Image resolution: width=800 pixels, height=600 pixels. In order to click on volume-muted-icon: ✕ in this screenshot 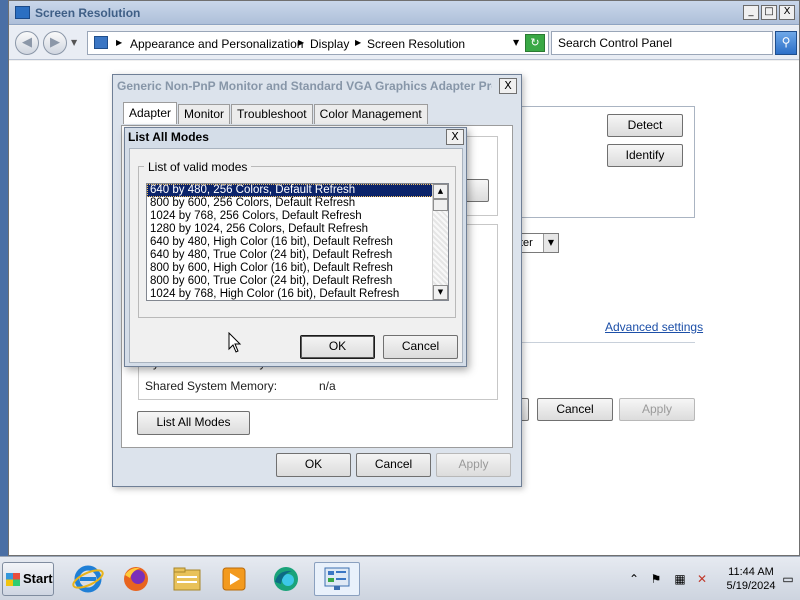, I will do `click(702, 579)`.